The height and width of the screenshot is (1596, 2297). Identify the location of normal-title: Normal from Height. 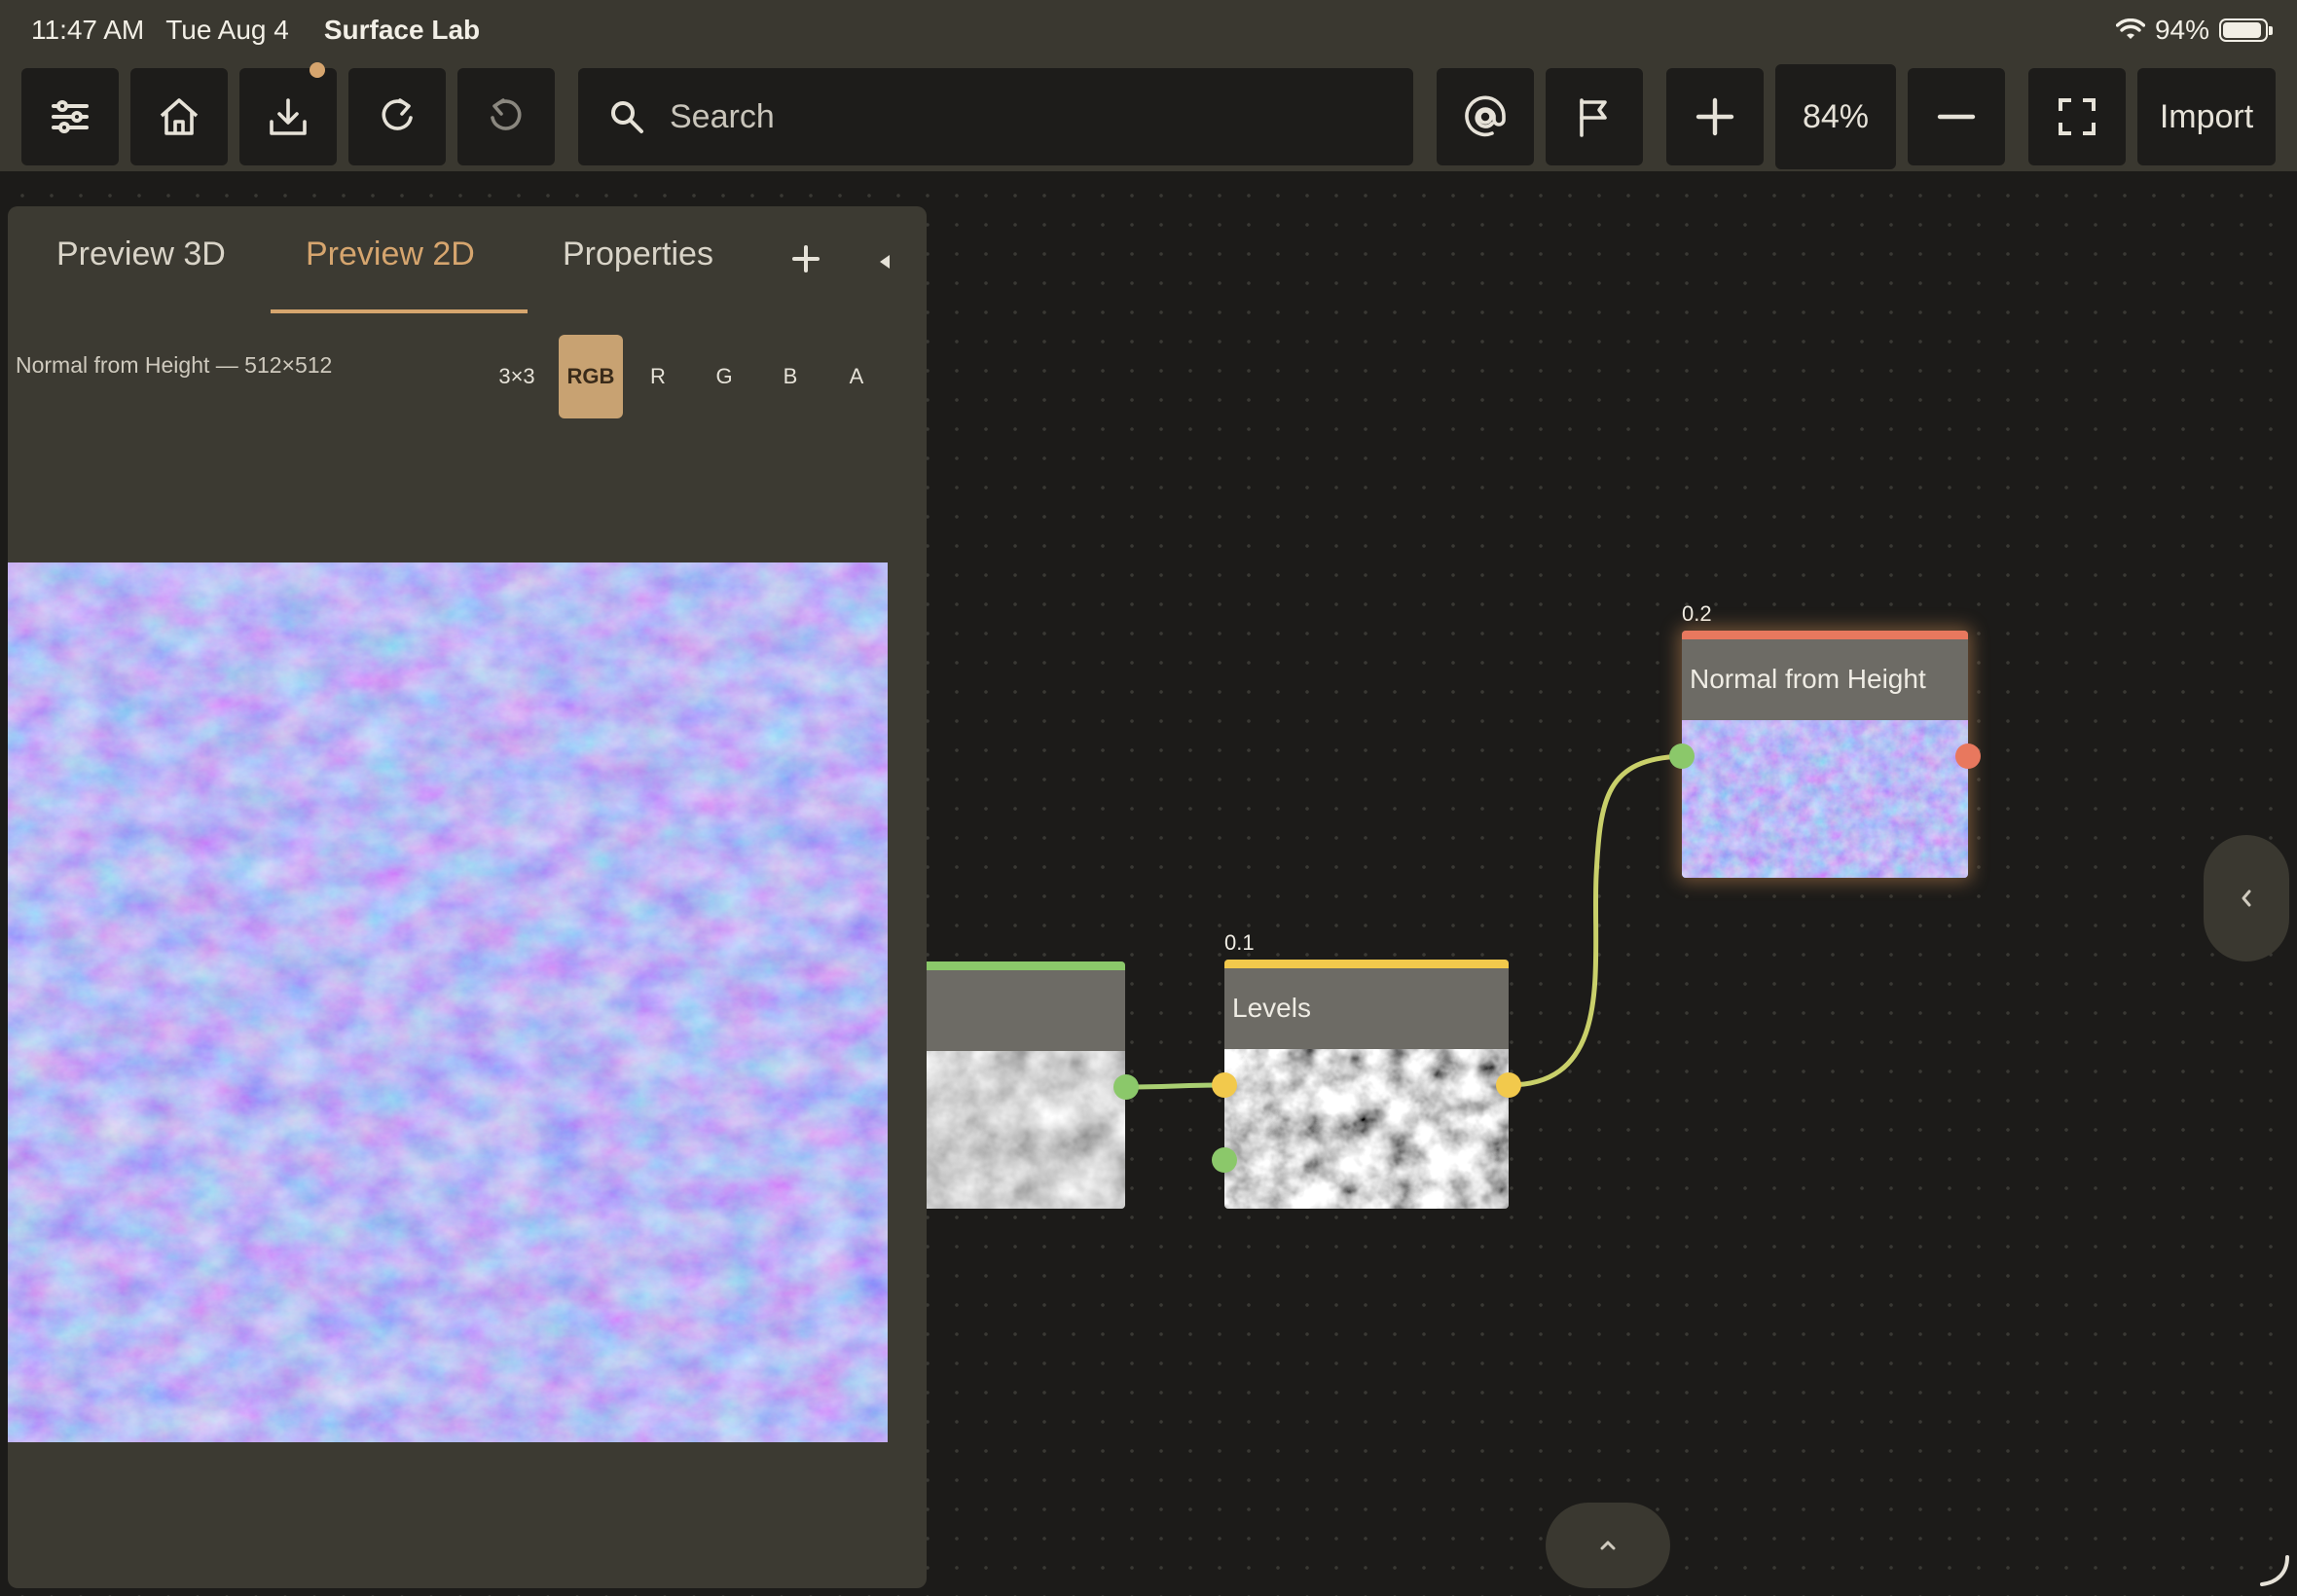
(1808, 679).